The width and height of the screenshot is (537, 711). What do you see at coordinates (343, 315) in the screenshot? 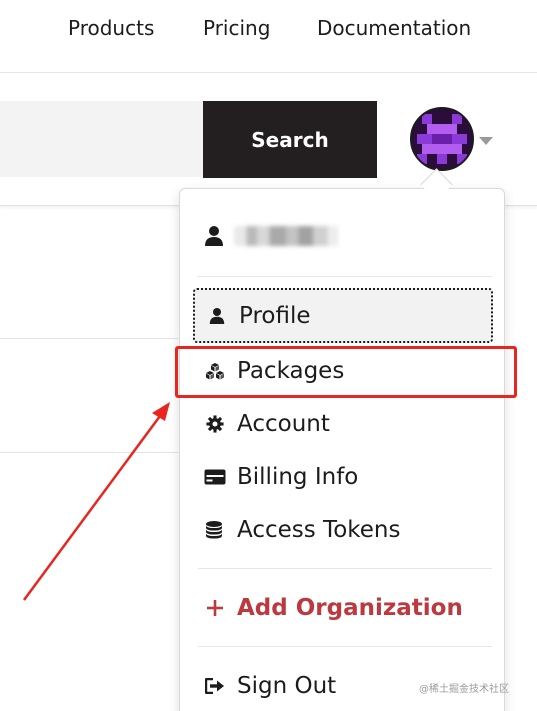
I see `menu-item-profile: Profile` at bounding box center [343, 315].